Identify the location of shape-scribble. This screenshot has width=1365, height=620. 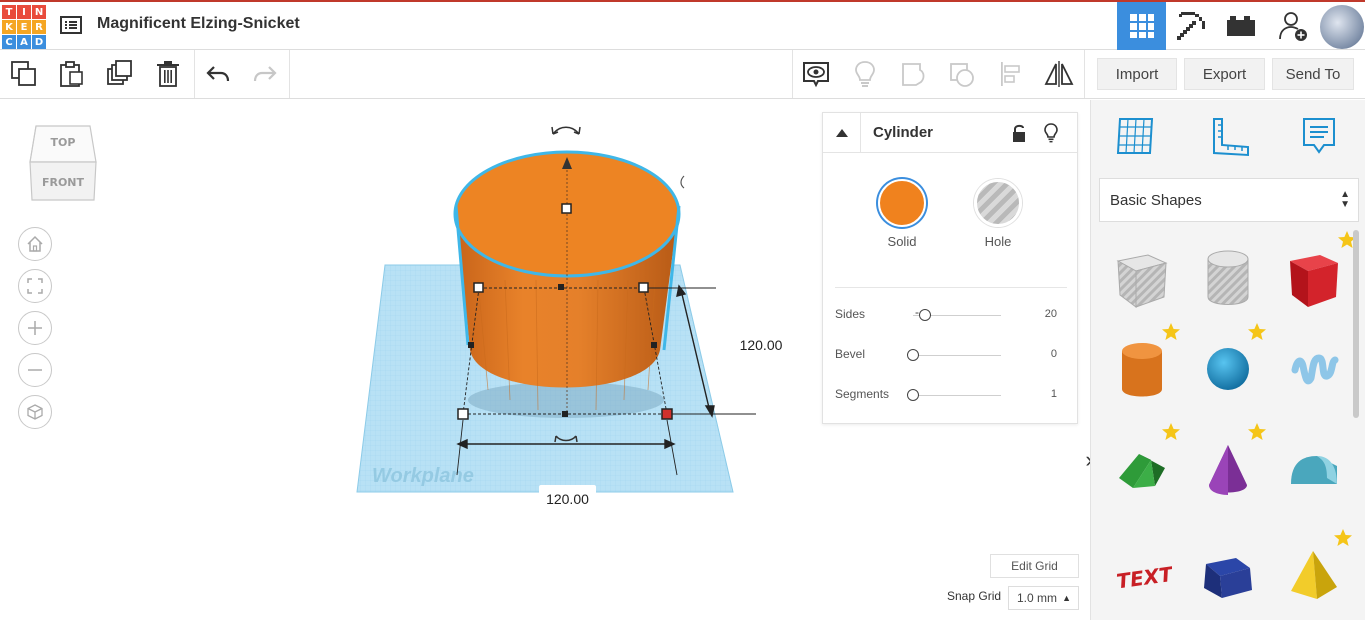
(1314, 369).